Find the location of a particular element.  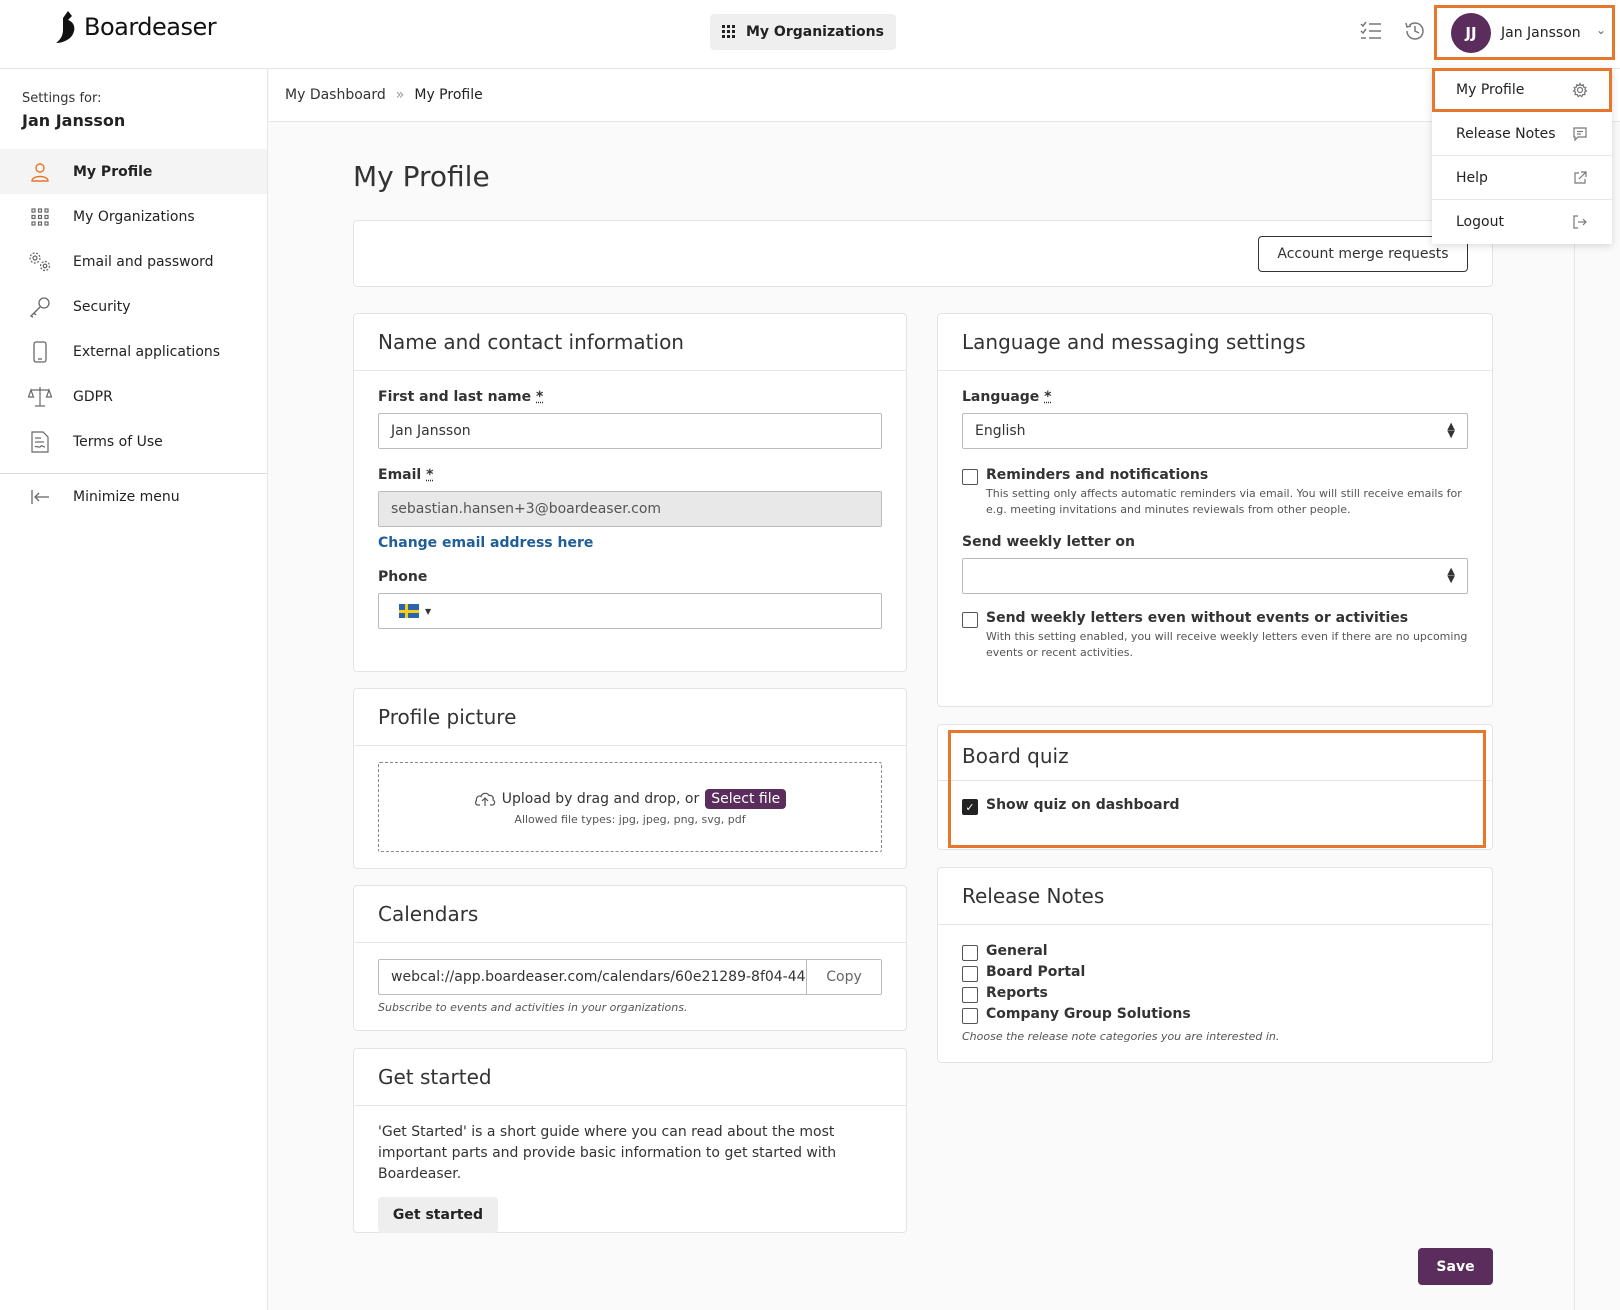

menu-item-logout: Logout is located at coordinates (1522, 222).